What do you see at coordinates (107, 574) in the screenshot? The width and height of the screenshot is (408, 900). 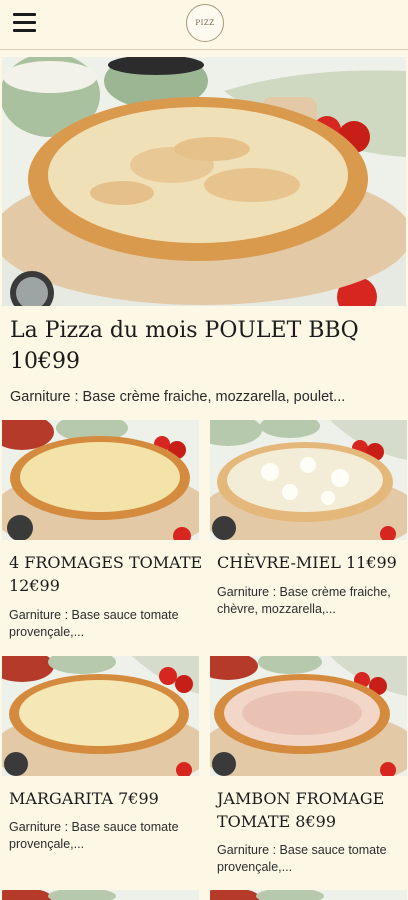 I see `product-title: 4 FROMAGES TOMATE 12€99` at bounding box center [107, 574].